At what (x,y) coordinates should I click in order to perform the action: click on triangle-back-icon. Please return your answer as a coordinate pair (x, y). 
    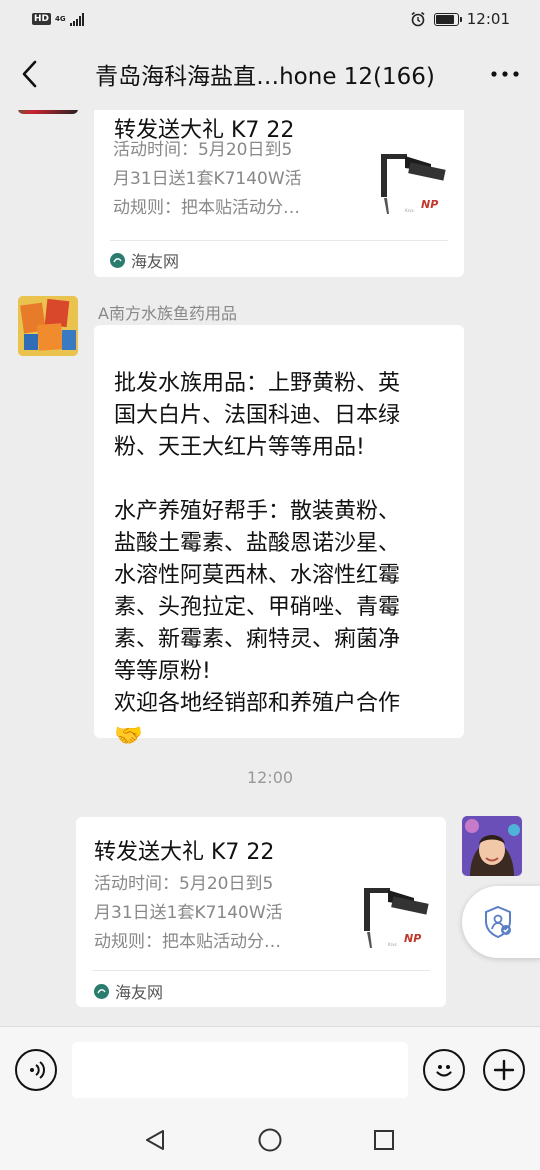
    Looking at the image, I should click on (155, 1140).